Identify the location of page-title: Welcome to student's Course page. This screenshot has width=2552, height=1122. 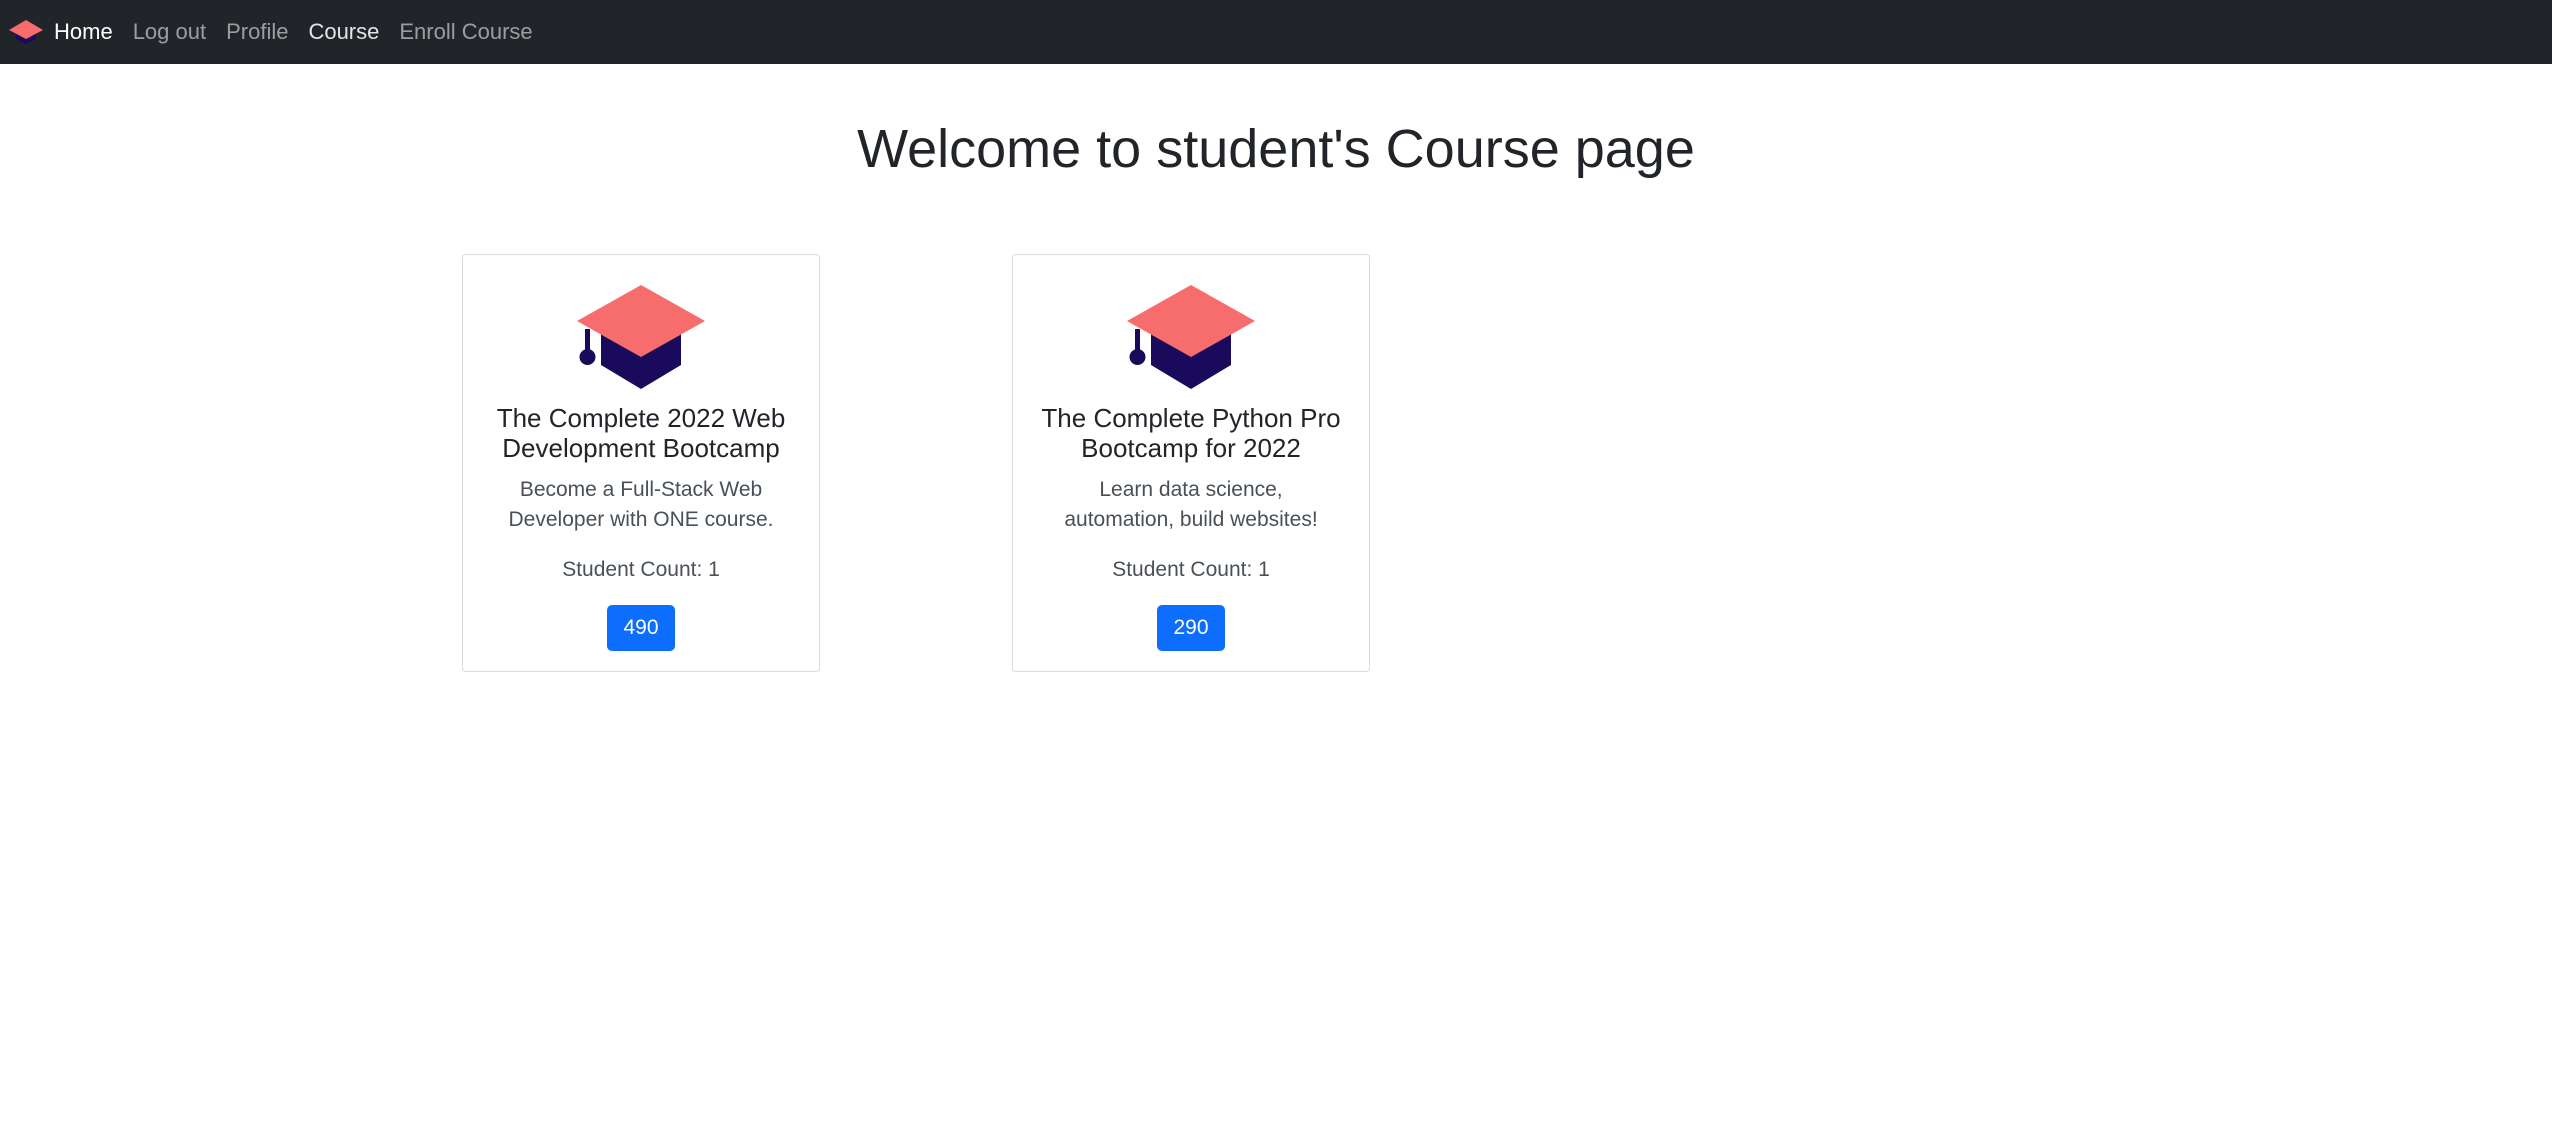
(1276, 149).